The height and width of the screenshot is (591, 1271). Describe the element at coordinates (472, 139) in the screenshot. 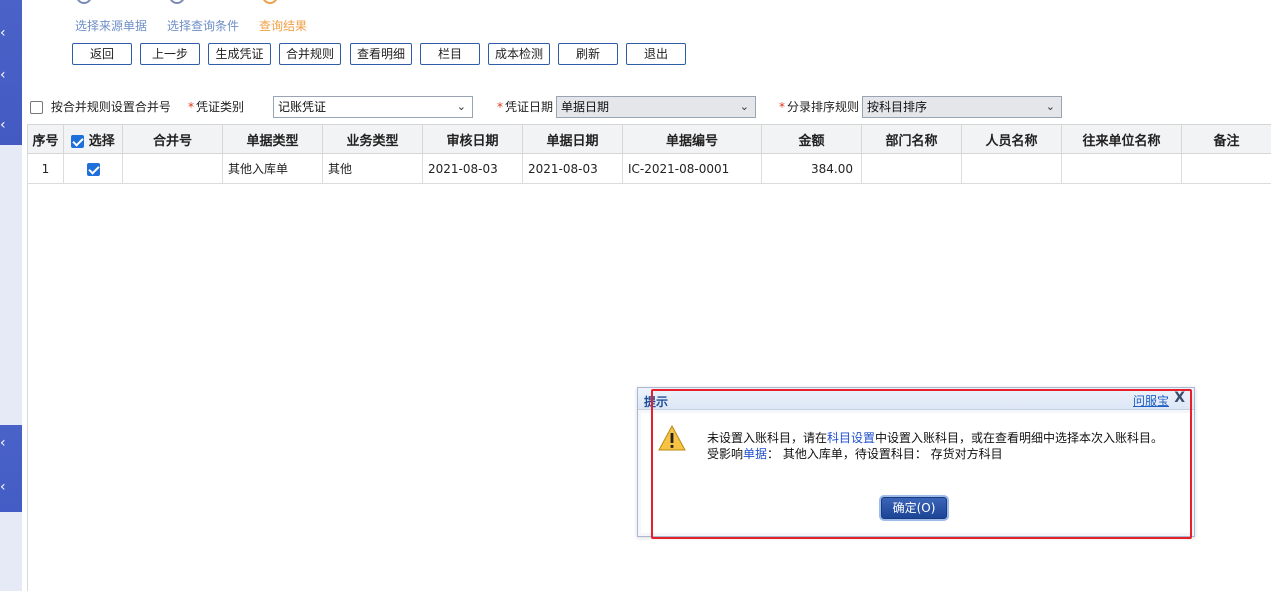

I see `col-header-audit-date: 审核日期` at that location.